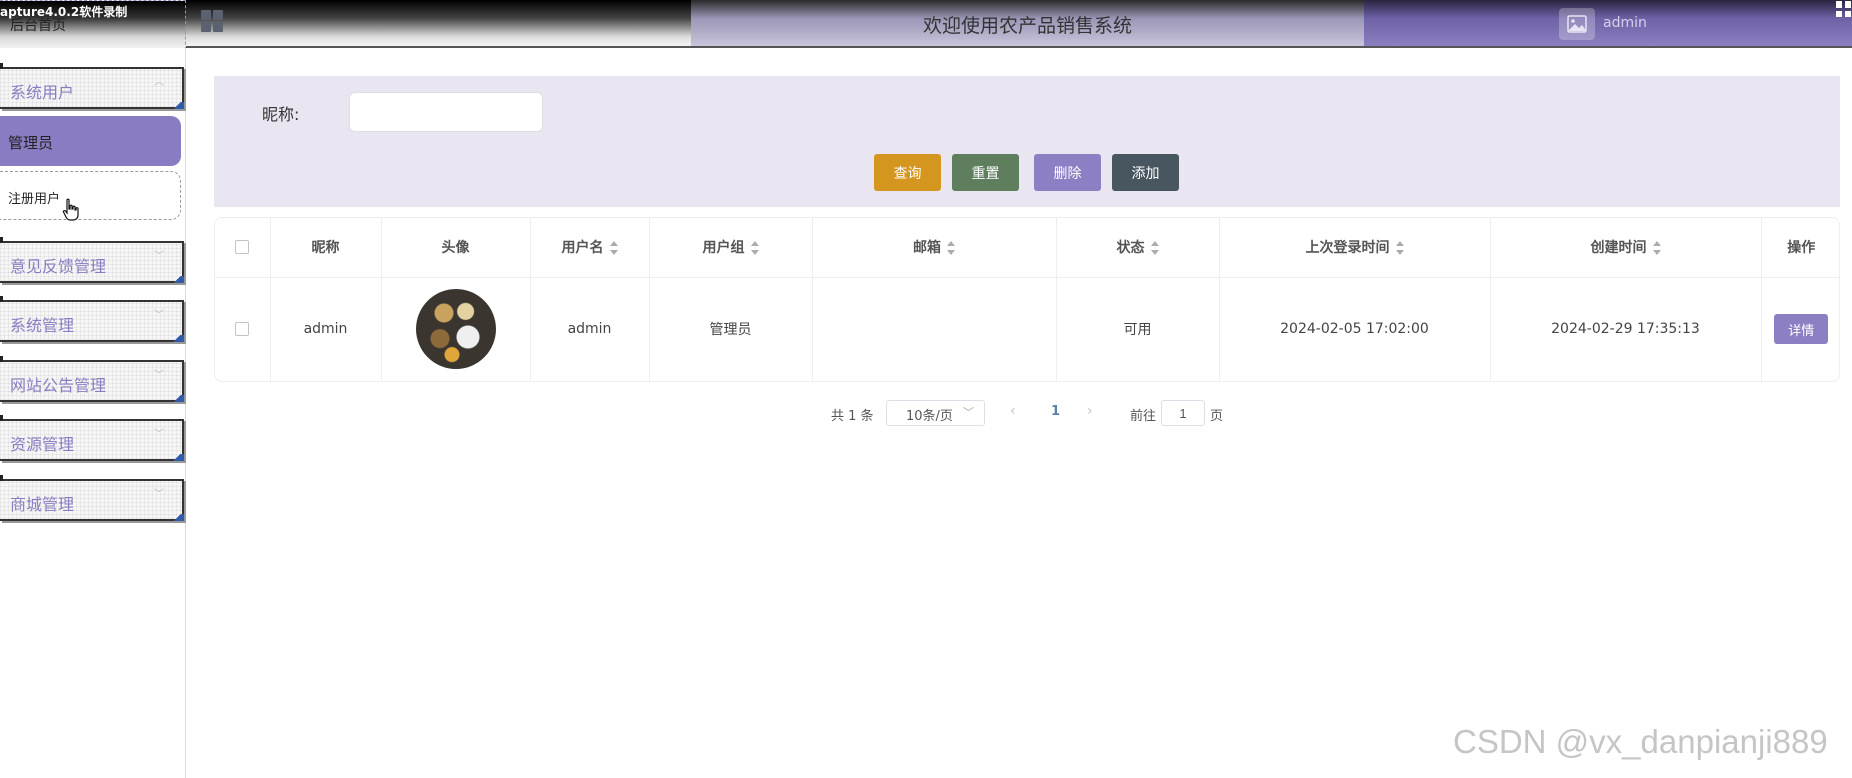 The image size is (1852, 778). I want to click on table-header-row: 昵称 头像 用户名 用户组 邮箱 状态 上次登录时间 创建时间 操作, so click(1027, 248).